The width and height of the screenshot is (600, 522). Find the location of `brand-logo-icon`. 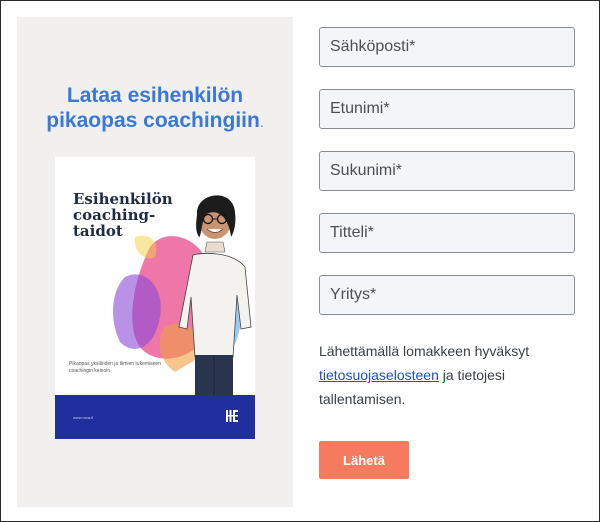

brand-logo-icon is located at coordinates (232, 416).